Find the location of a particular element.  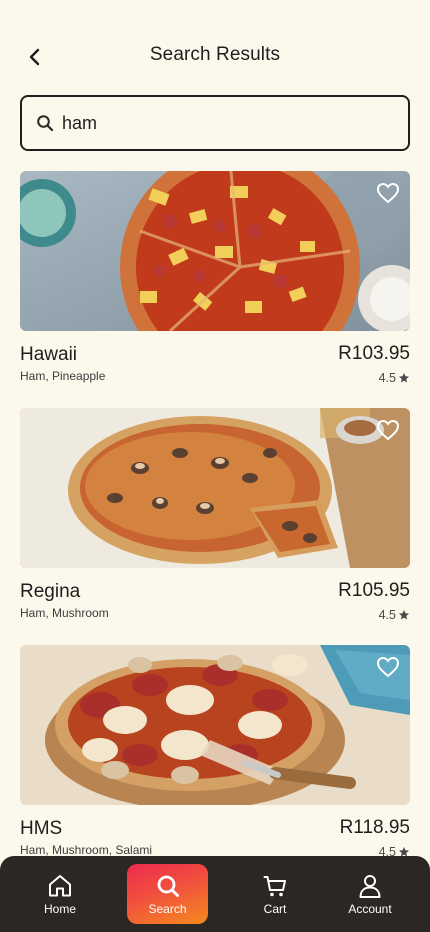

user-icon is located at coordinates (370, 886).